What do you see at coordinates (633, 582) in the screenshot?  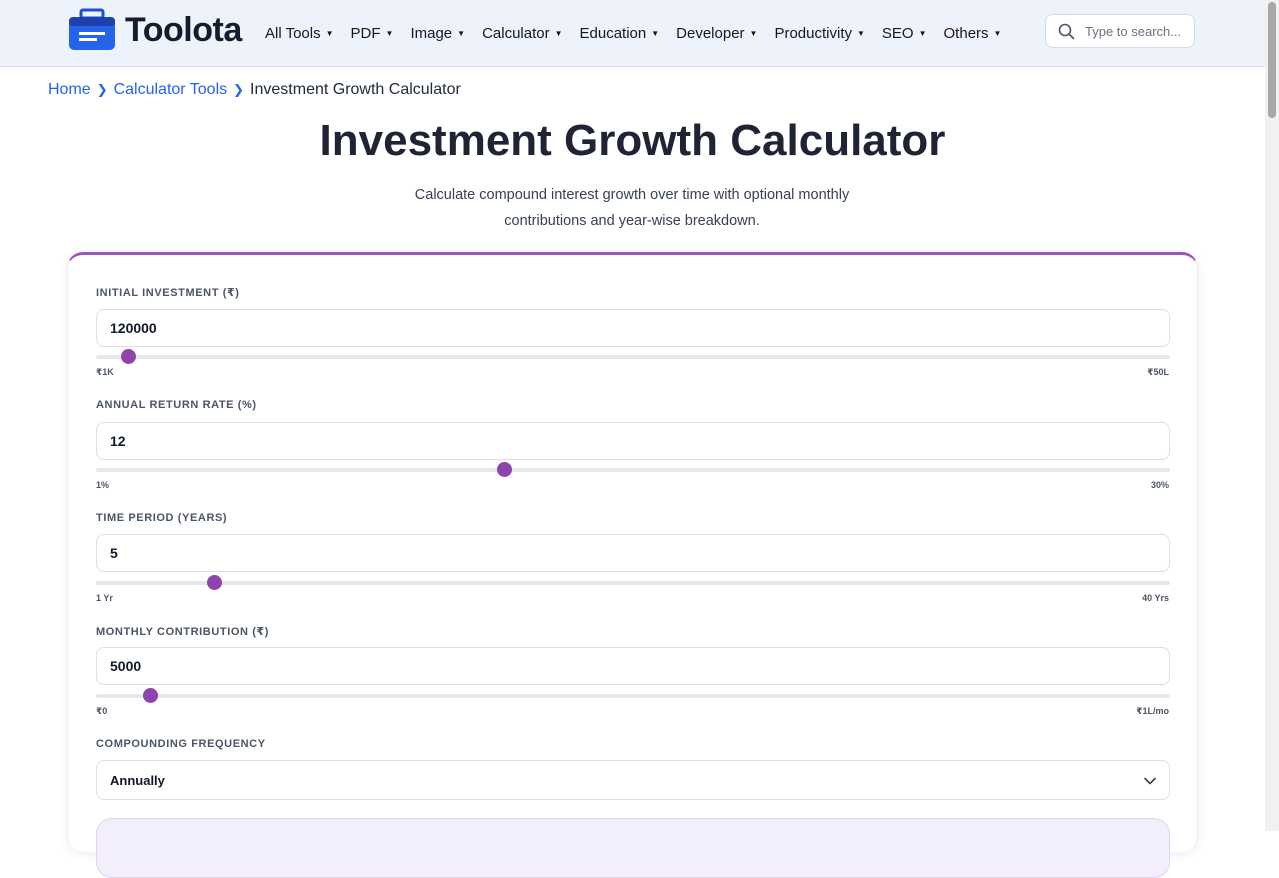 I see `time-period-slider` at bounding box center [633, 582].